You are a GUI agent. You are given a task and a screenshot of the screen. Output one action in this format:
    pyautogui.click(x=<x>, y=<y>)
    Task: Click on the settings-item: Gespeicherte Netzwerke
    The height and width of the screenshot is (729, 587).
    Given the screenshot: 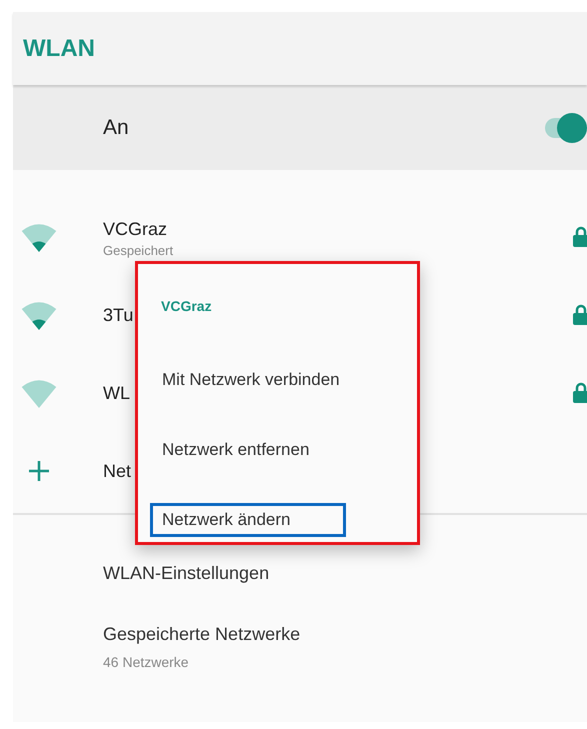 What is the action you would take?
    pyautogui.click(x=345, y=634)
    